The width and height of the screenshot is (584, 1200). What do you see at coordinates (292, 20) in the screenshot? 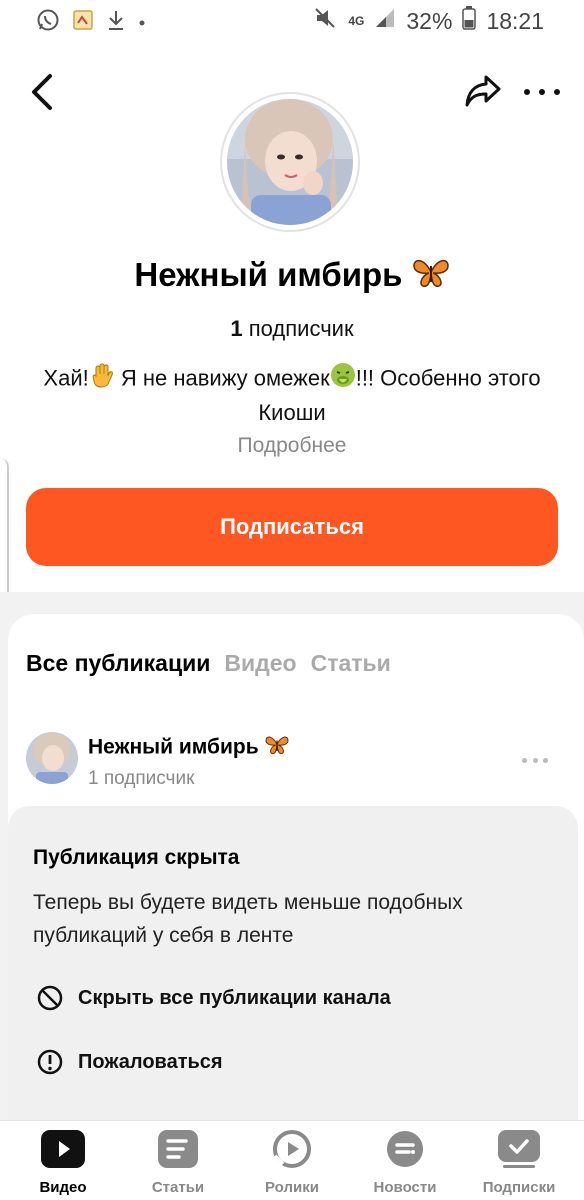
I see `status-bar: 4G 32% 18:21` at bounding box center [292, 20].